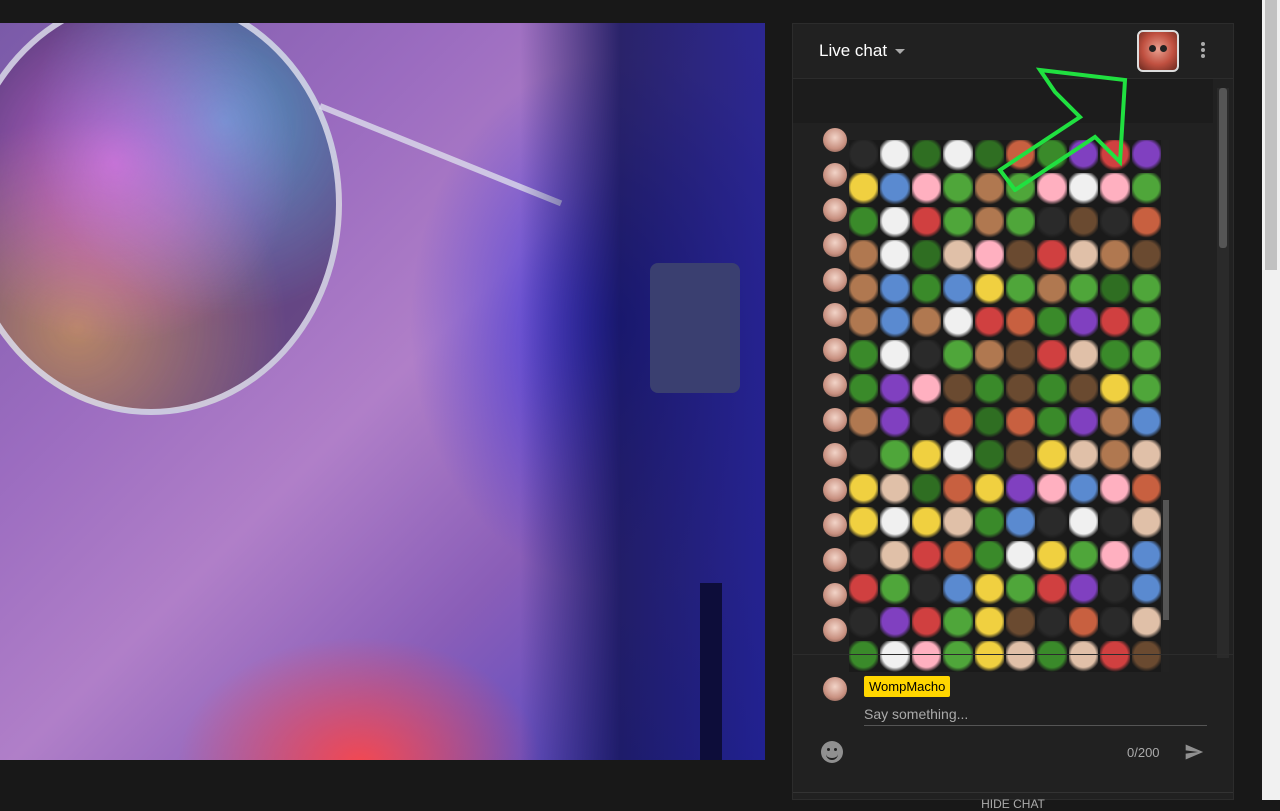 The width and height of the screenshot is (1280, 811). Describe the element at coordinates (1223, 373) in the screenshot. I see `chat-scrollbar` at that location.